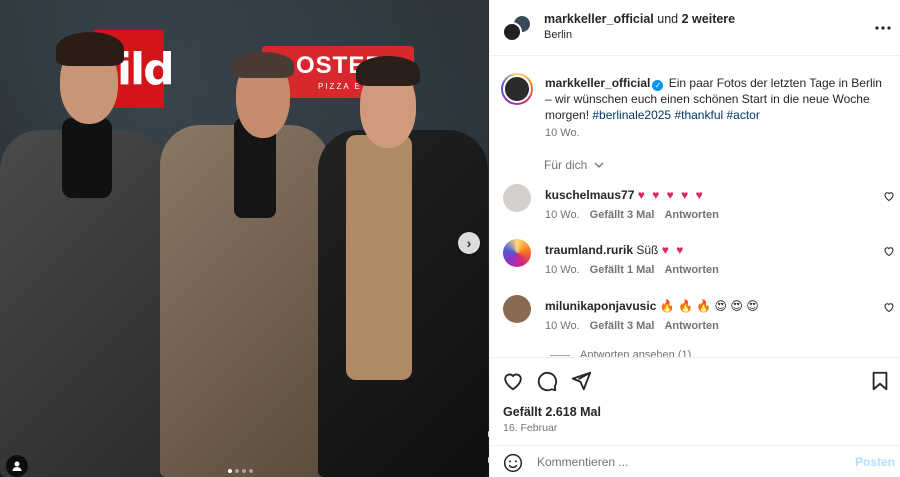  What do you see at coordinates (673, 250) in the screenshot?
I see `comment-emoji: ♥ ♥` at bounding box center [673, 250].